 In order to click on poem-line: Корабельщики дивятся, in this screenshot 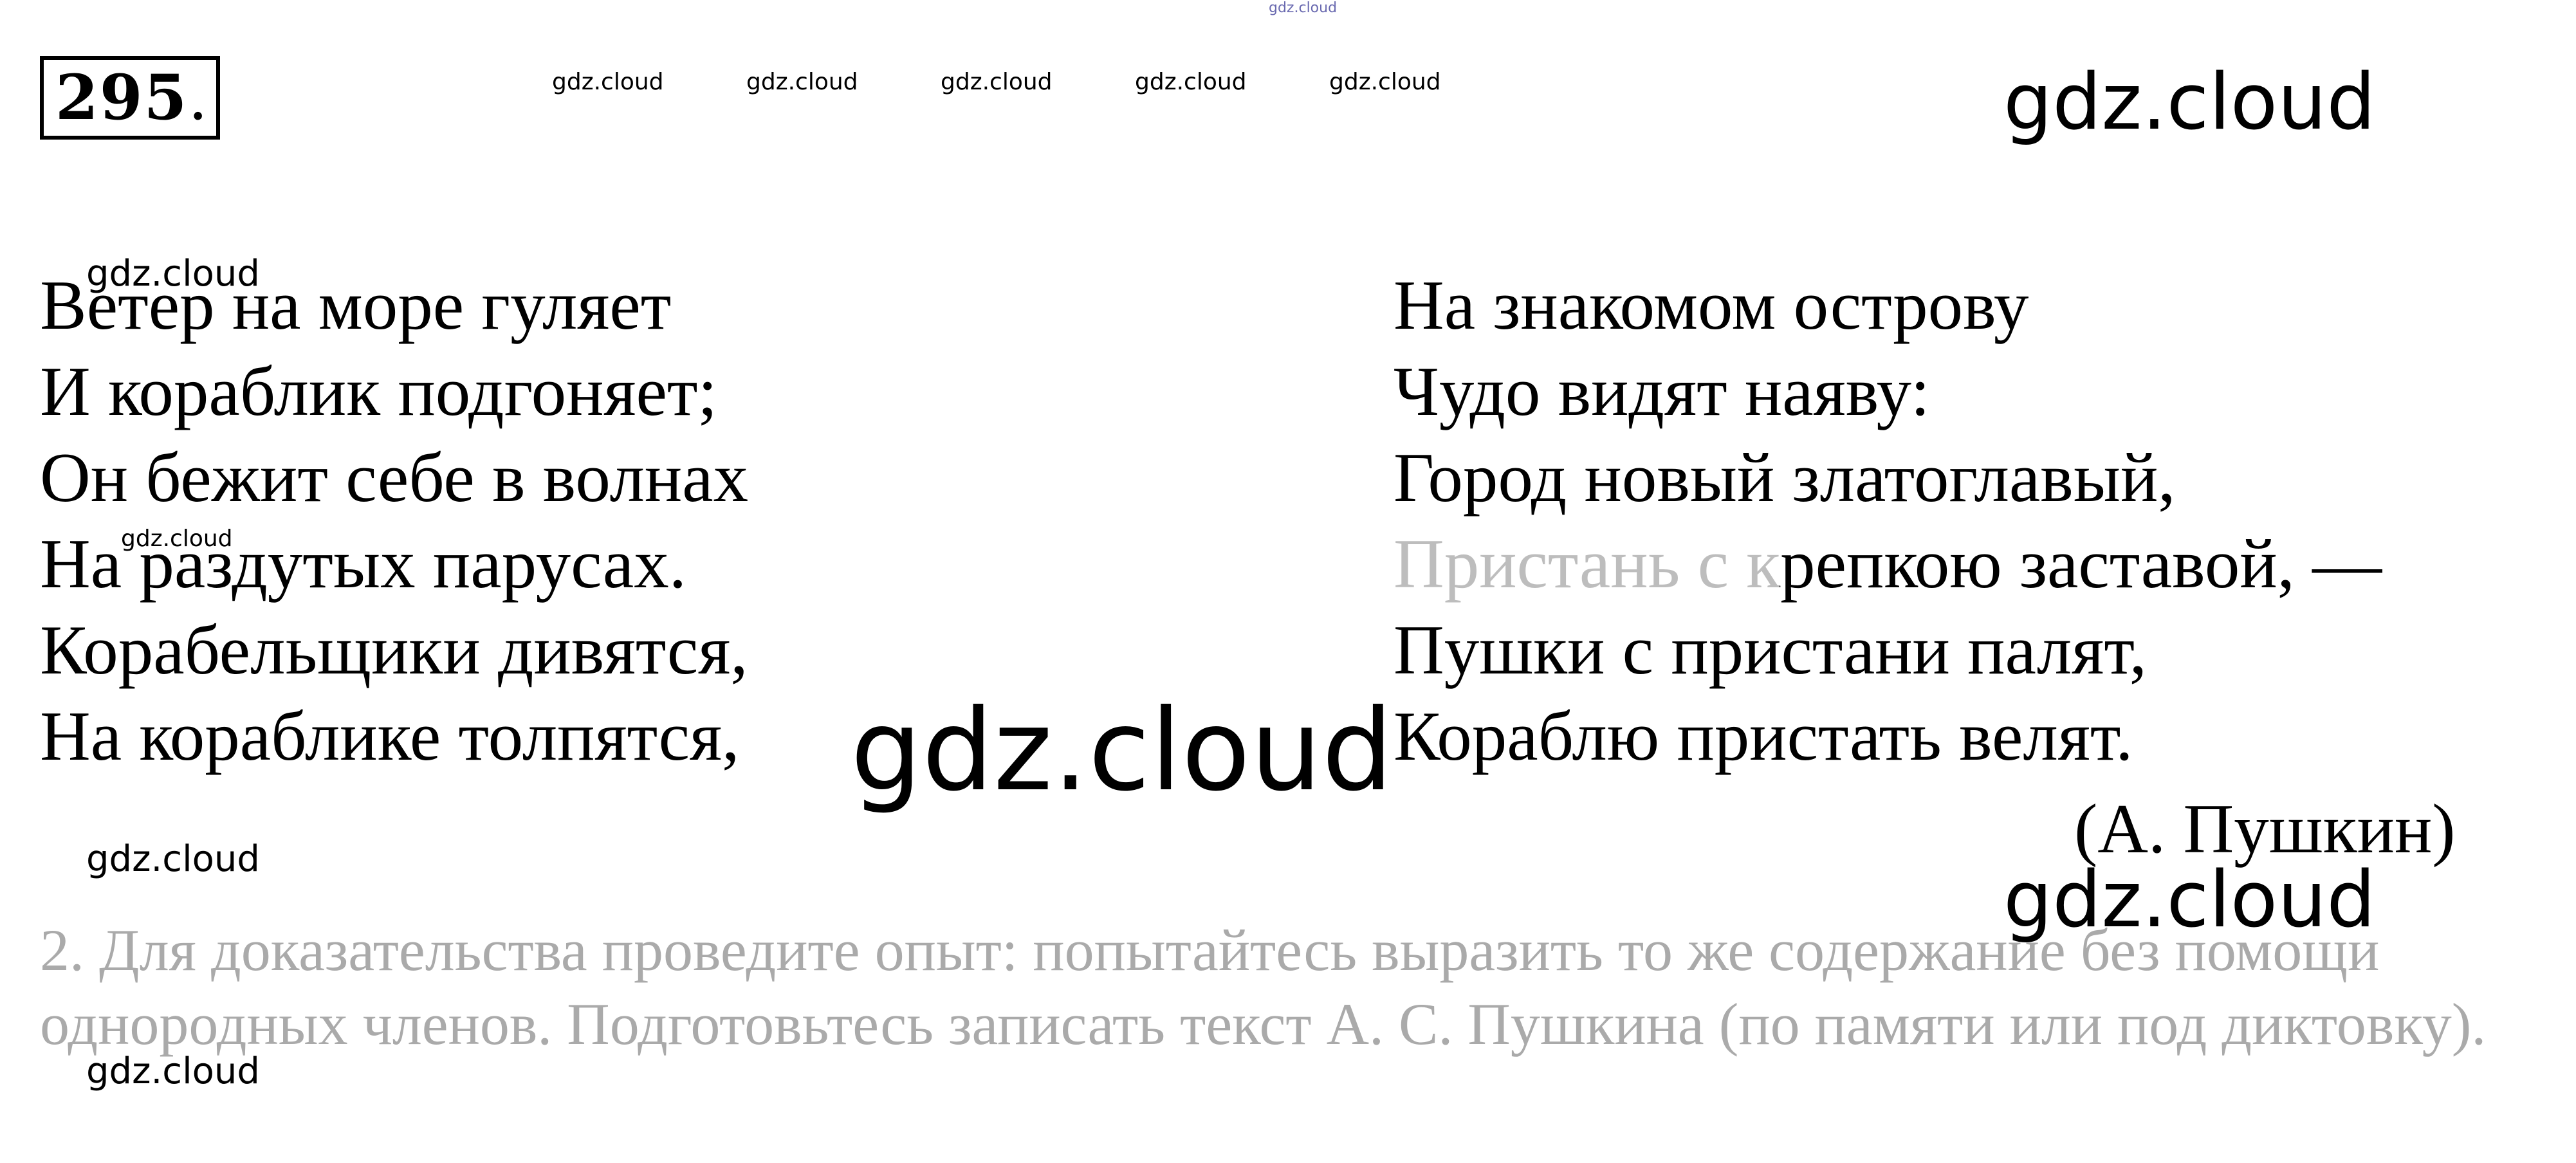, I will do `click(394, 650)`.